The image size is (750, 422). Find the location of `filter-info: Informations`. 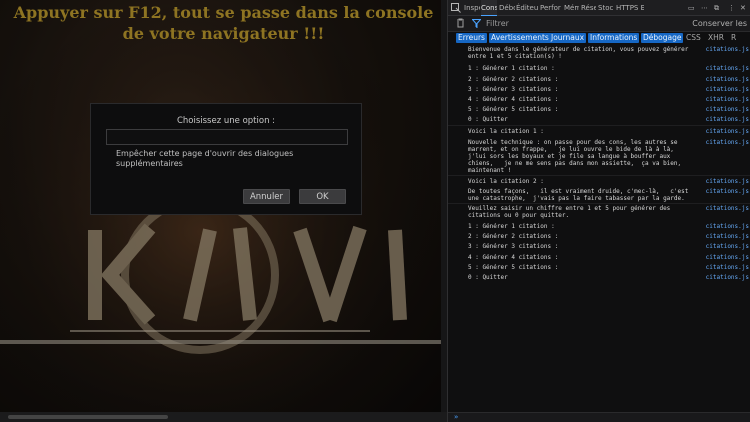

filter-info: Informations is located at coordinates (614, 38).